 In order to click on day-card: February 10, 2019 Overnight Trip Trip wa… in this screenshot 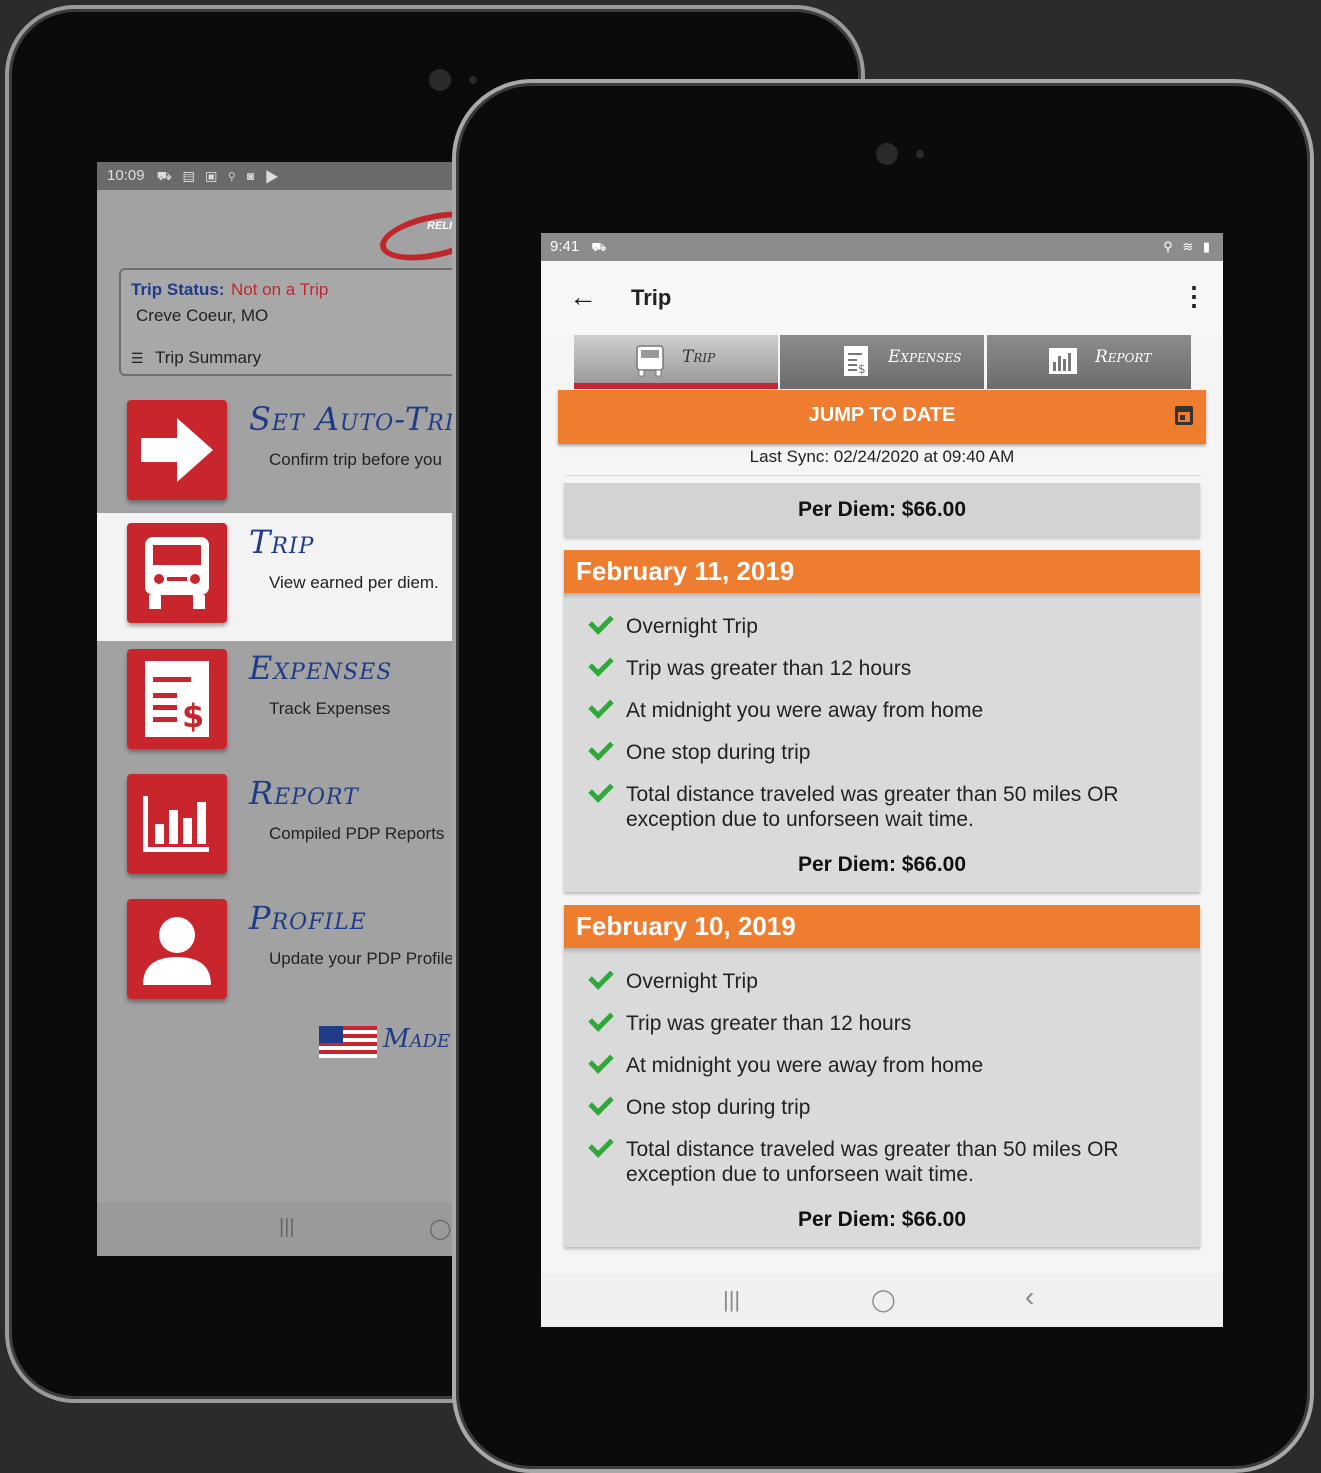, I will do `click(882, 1076)`.